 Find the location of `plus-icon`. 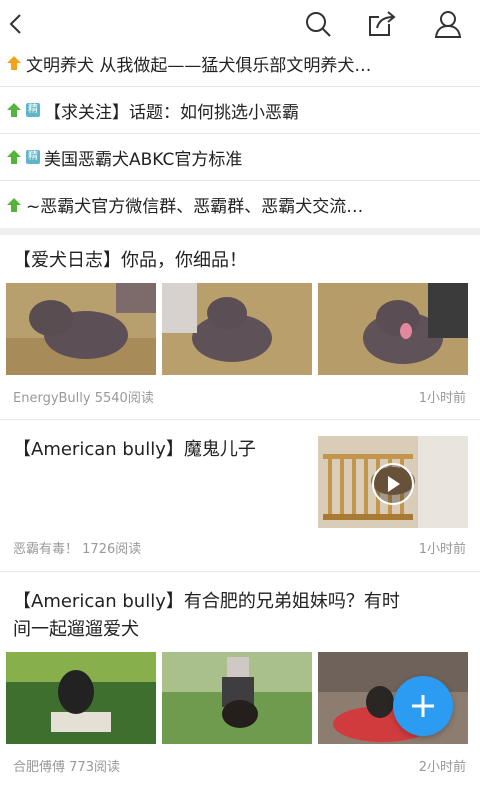

plus-icon is located at coordinates (423, 706).